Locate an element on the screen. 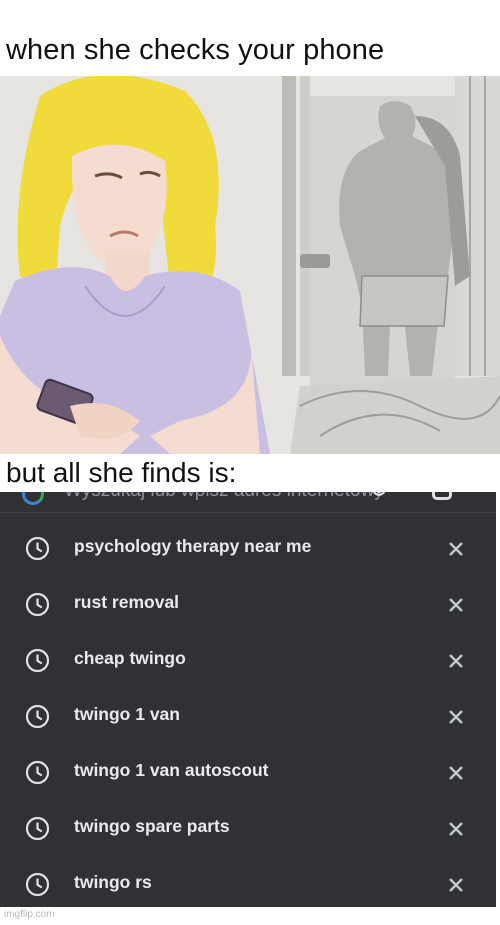 The width and height of the screenshot is (500, 925). history-item-label: twingo 1 van autoscout is located at coordinates (171, 770).